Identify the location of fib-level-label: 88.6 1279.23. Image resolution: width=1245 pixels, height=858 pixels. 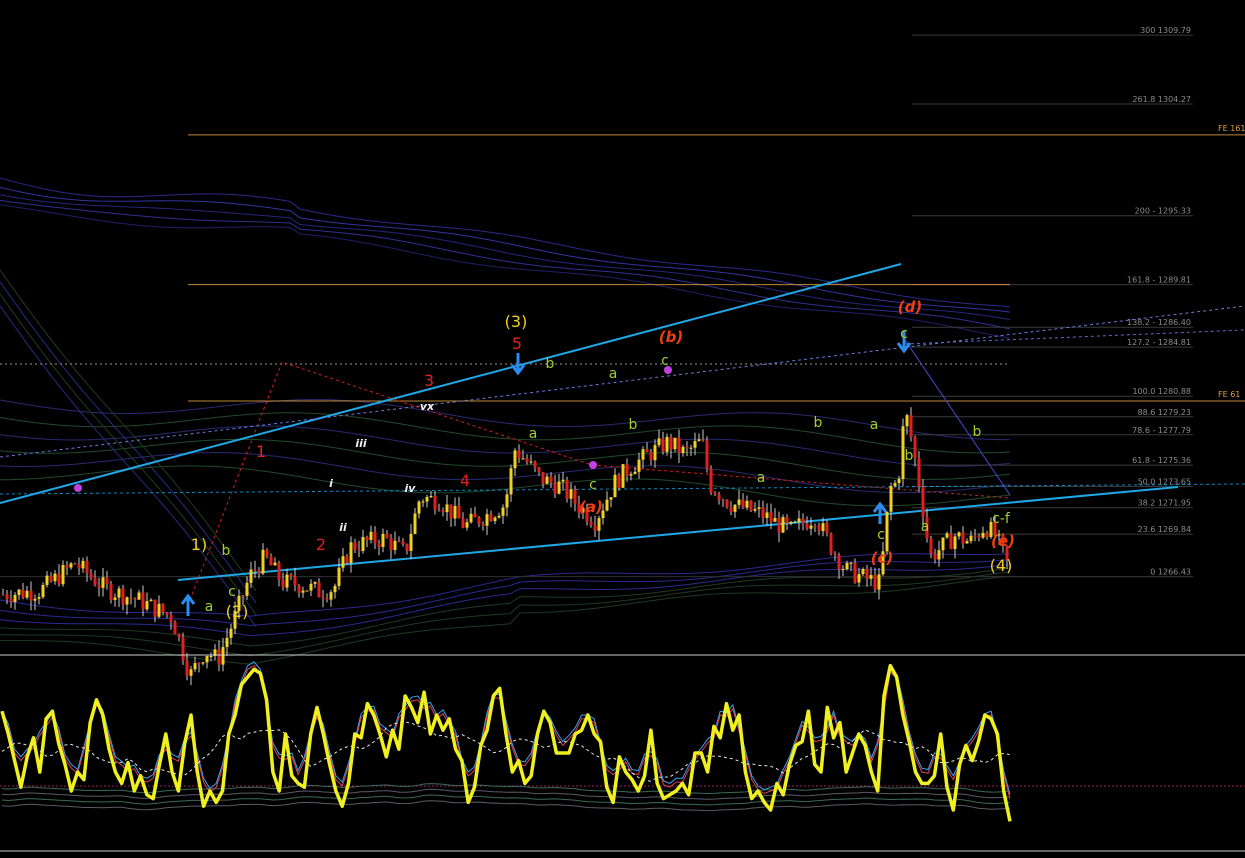
(1164, 412).